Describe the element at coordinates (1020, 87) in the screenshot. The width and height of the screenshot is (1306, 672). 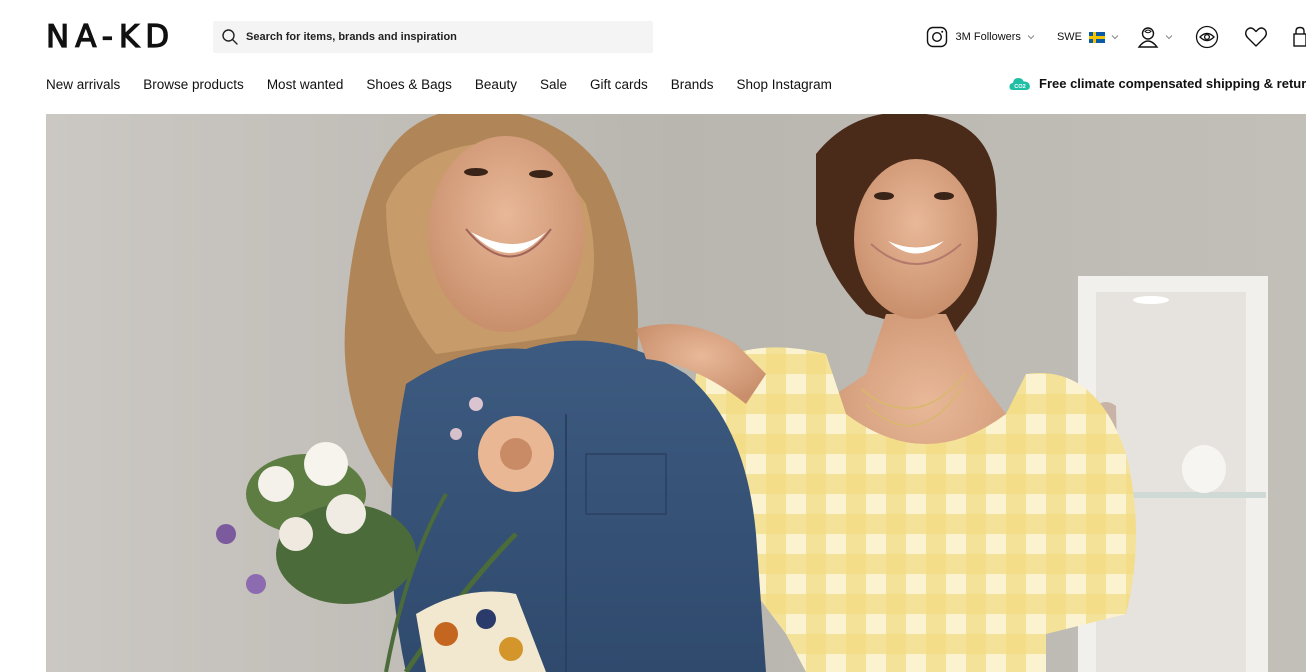
I see `co2-badge-text: CO2` at that location.